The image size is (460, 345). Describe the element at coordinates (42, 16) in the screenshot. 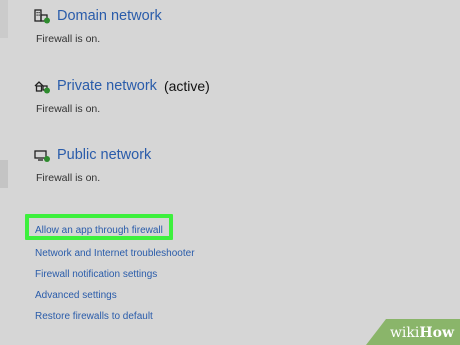

I see `domain-network-icon` at that location.